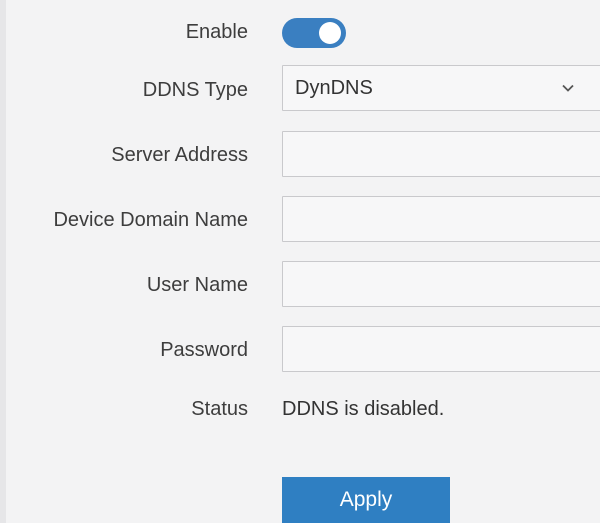 Image resolution: width=600 pixels, height=523 pixels. I want to click on device-domain-name-input, so click(441, 219).